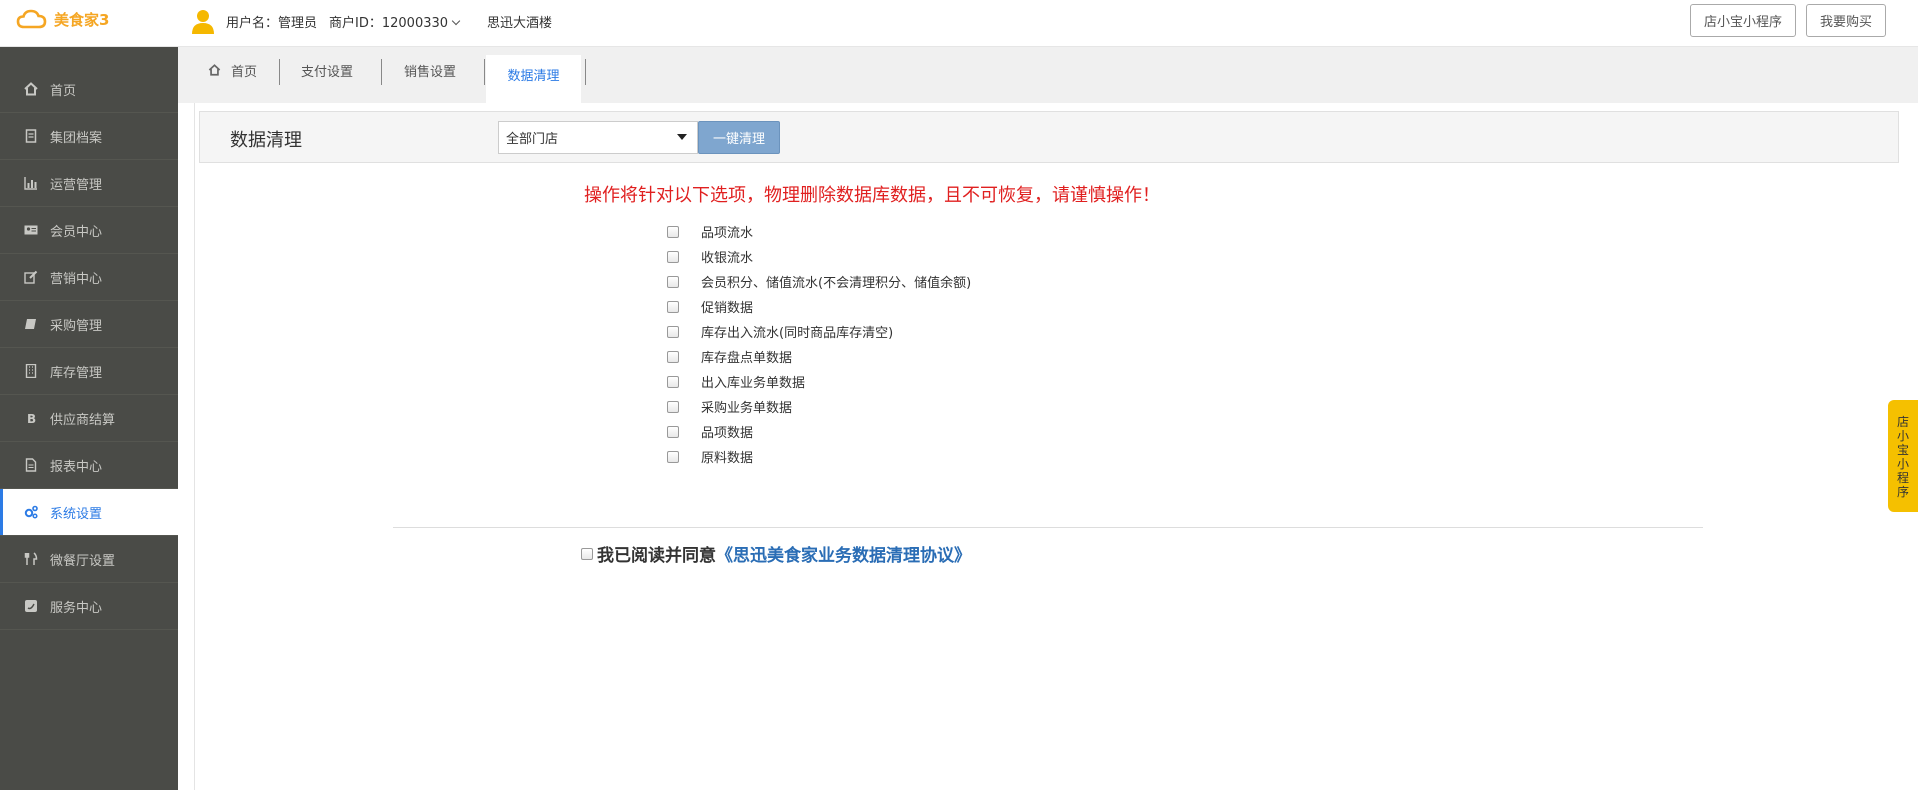  Describe the element at coordinates (430, 70) in the screenshot. I see `tab-sales-settings: 销售设置` at that location.